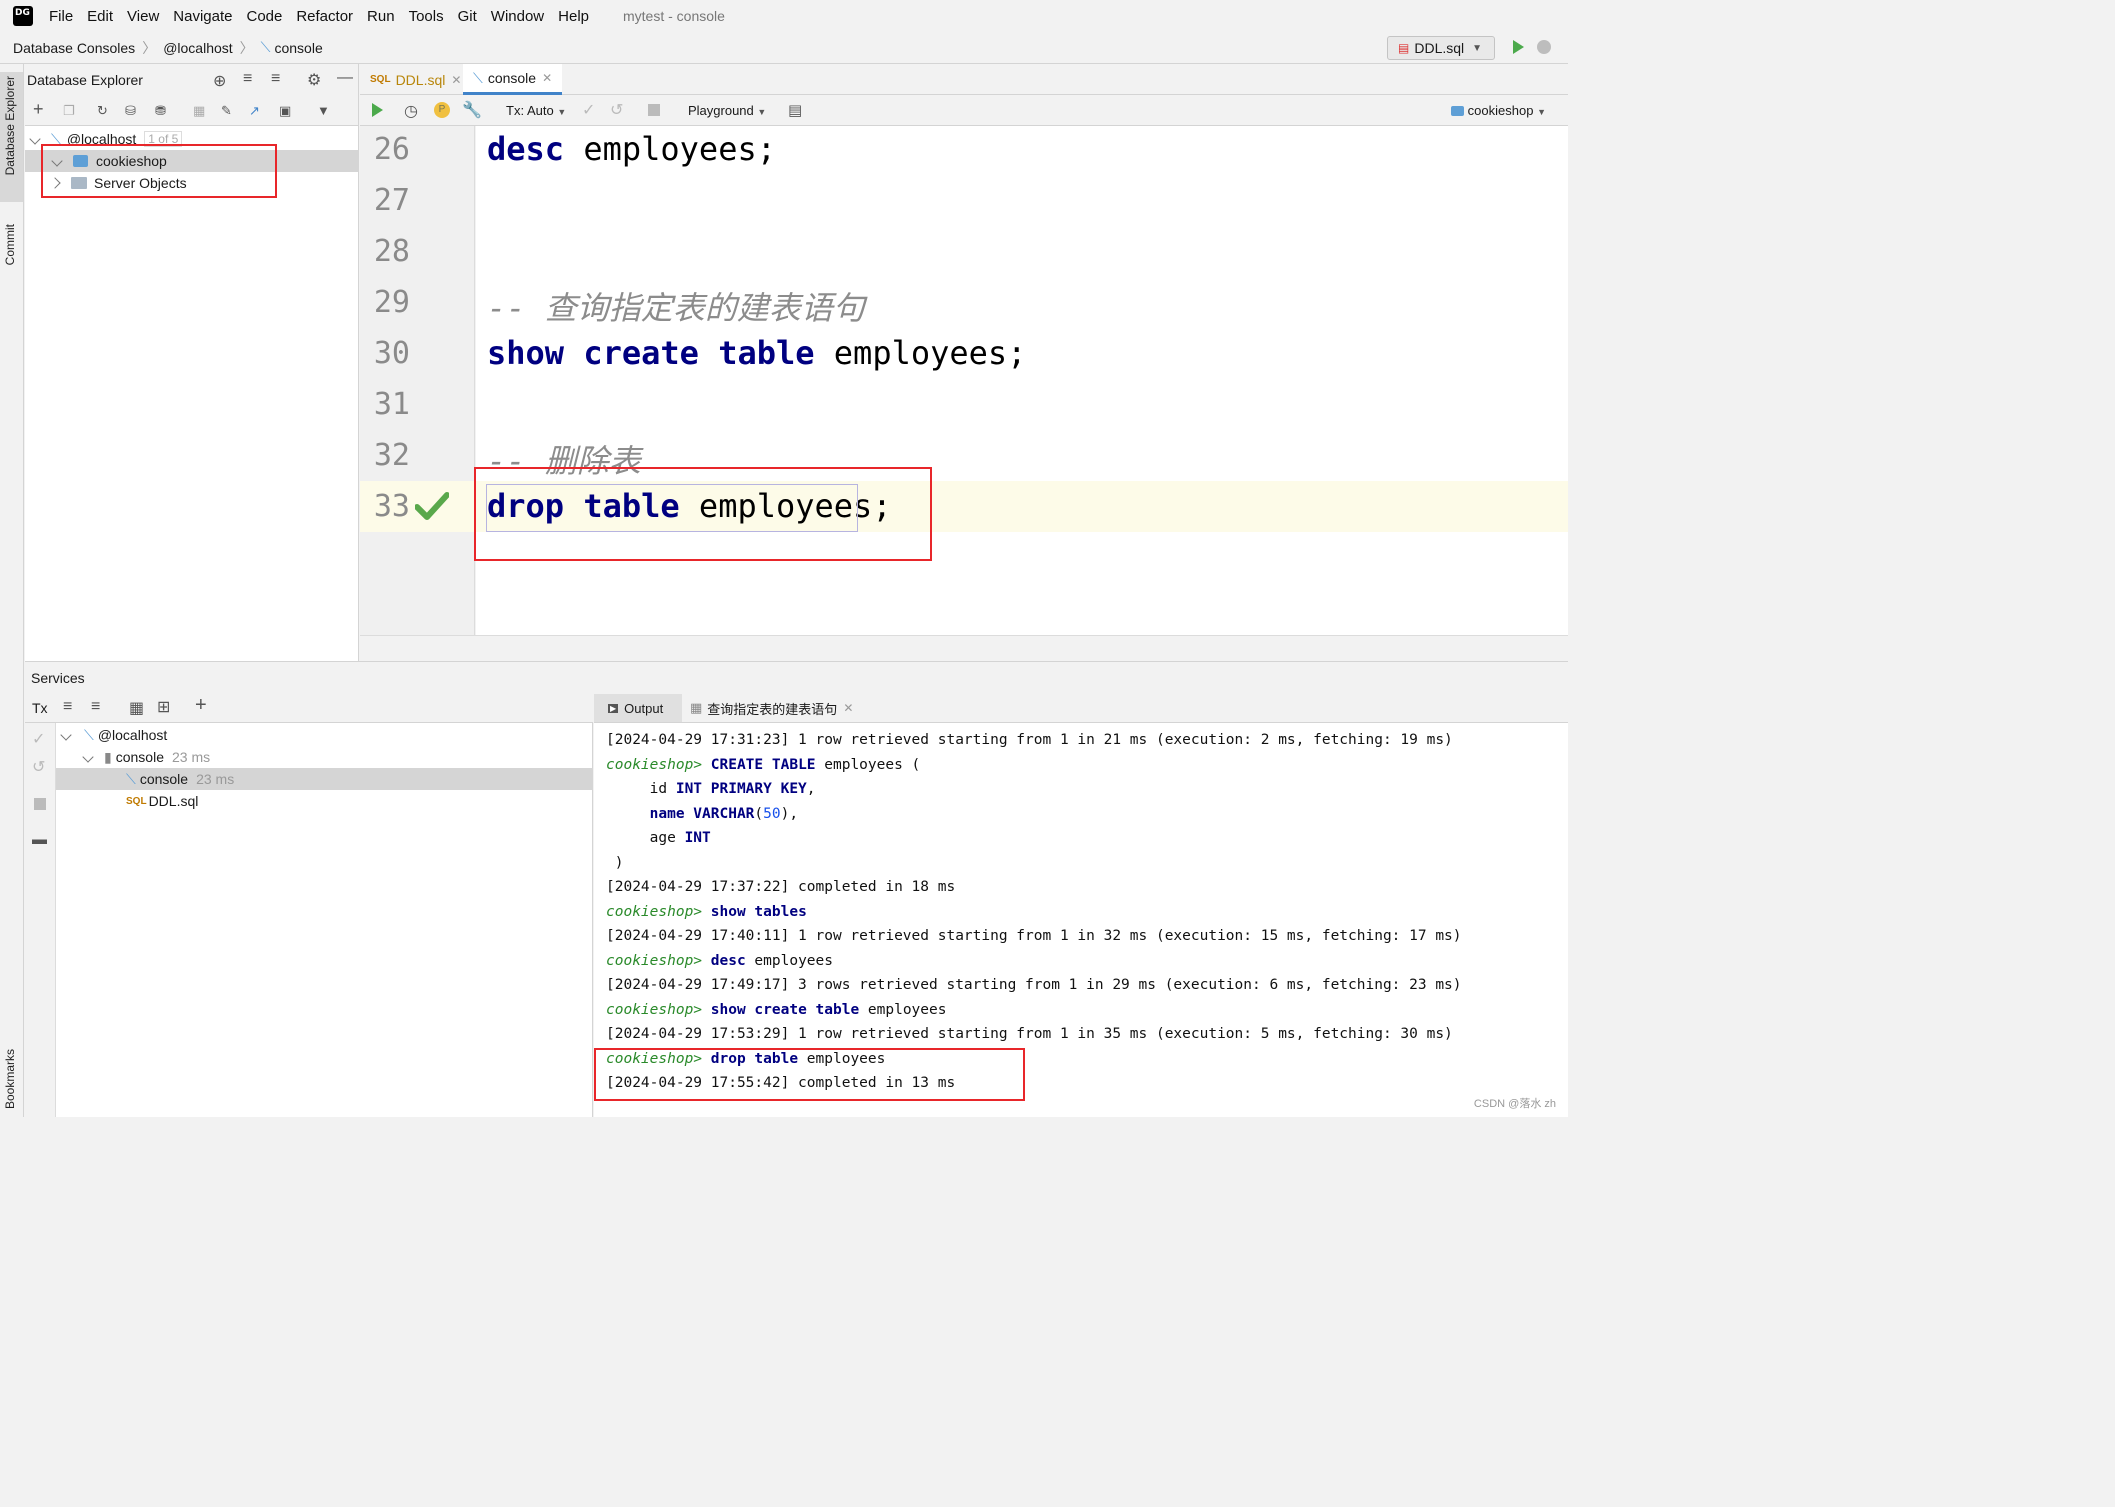  I want to click on explain-plan-icon: P, so click(442, 110).